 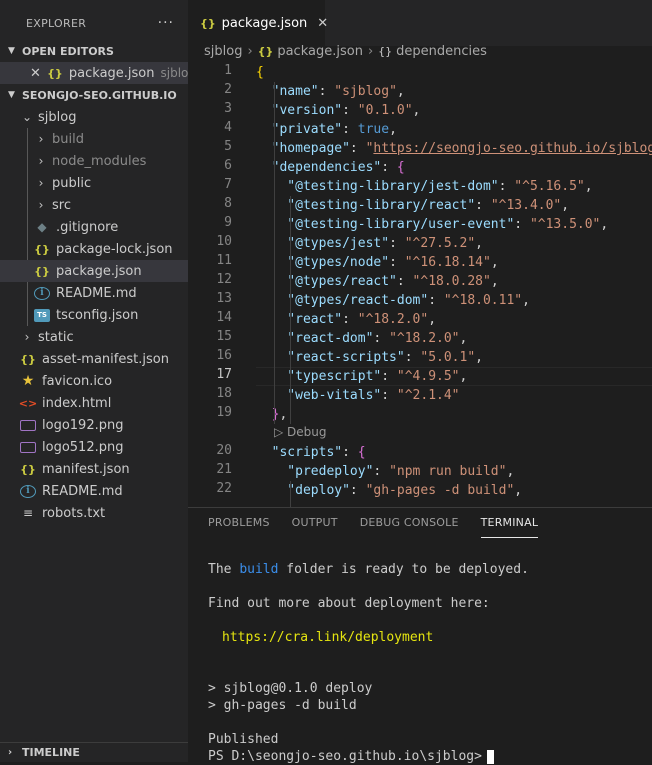 I want to click on tree-item-label: src, so click(x=61, y=205).